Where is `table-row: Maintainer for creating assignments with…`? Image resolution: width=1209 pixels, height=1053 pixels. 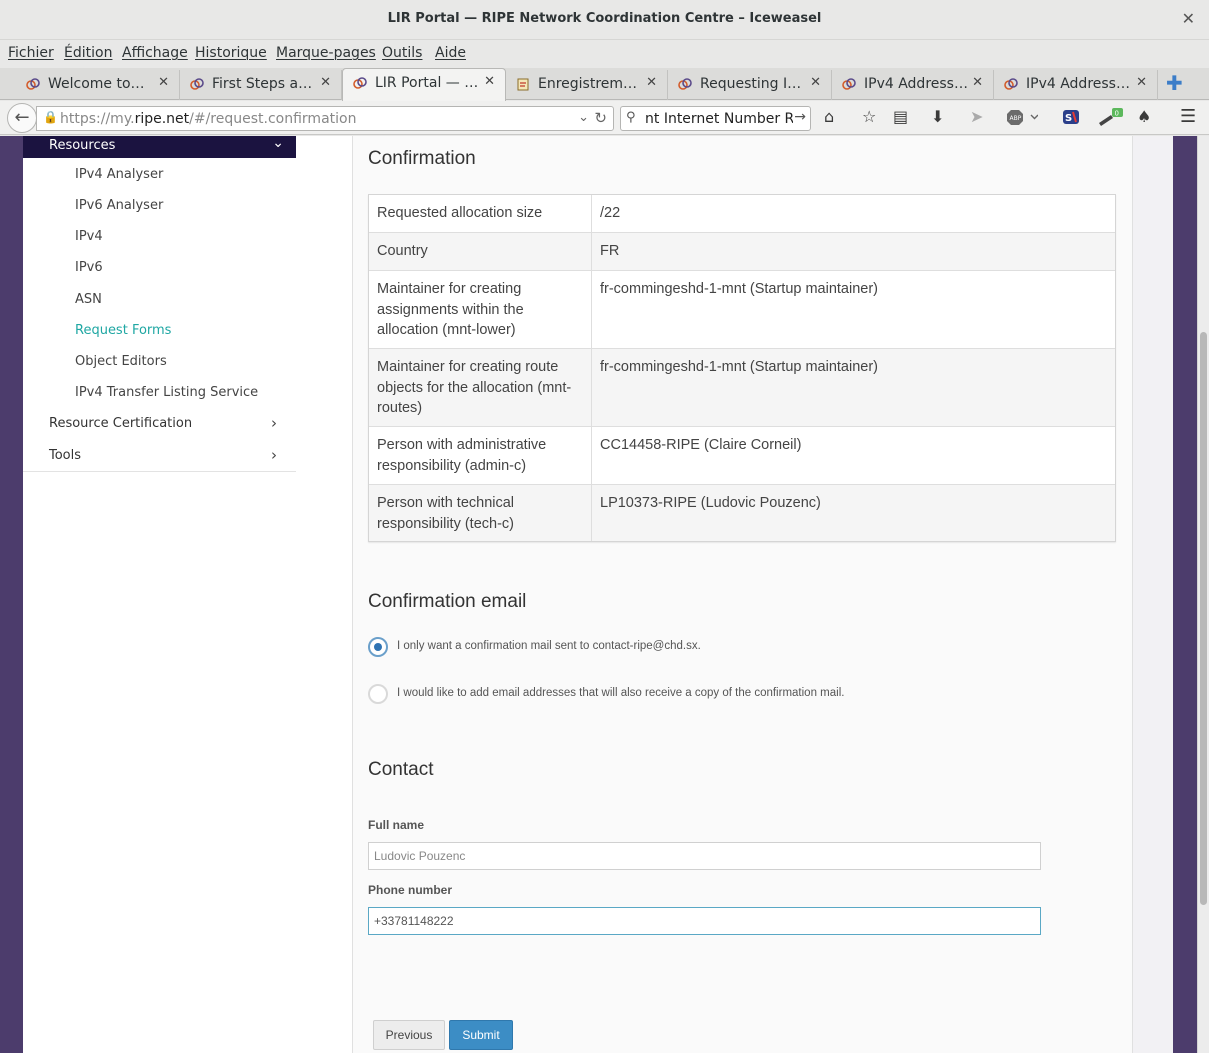 table-row: Maintainer for creating assignments with… is located at coordinates (742, 309).